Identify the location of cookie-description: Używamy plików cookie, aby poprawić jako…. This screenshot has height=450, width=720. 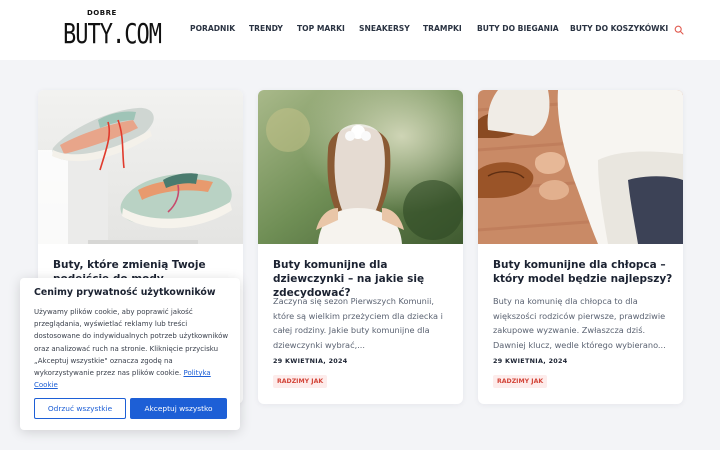
(132, 348).